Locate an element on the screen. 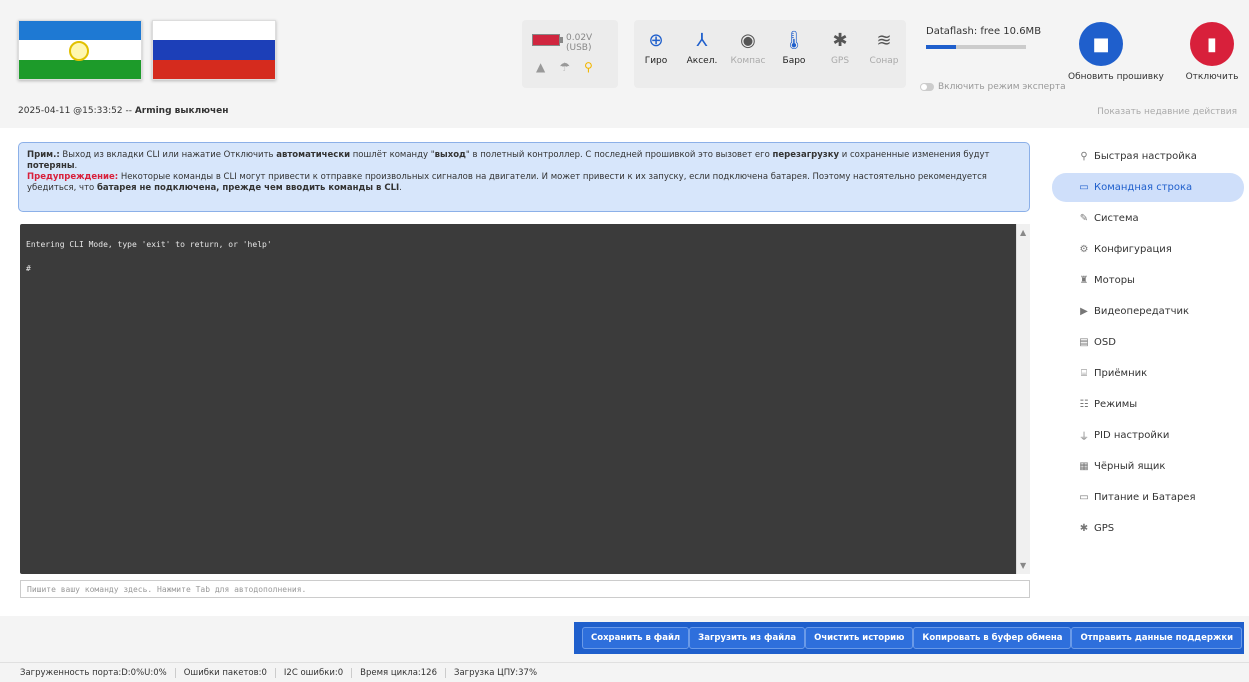  sidebar-item-osd: ▤ OSD is located at coordinates (1148, 342).